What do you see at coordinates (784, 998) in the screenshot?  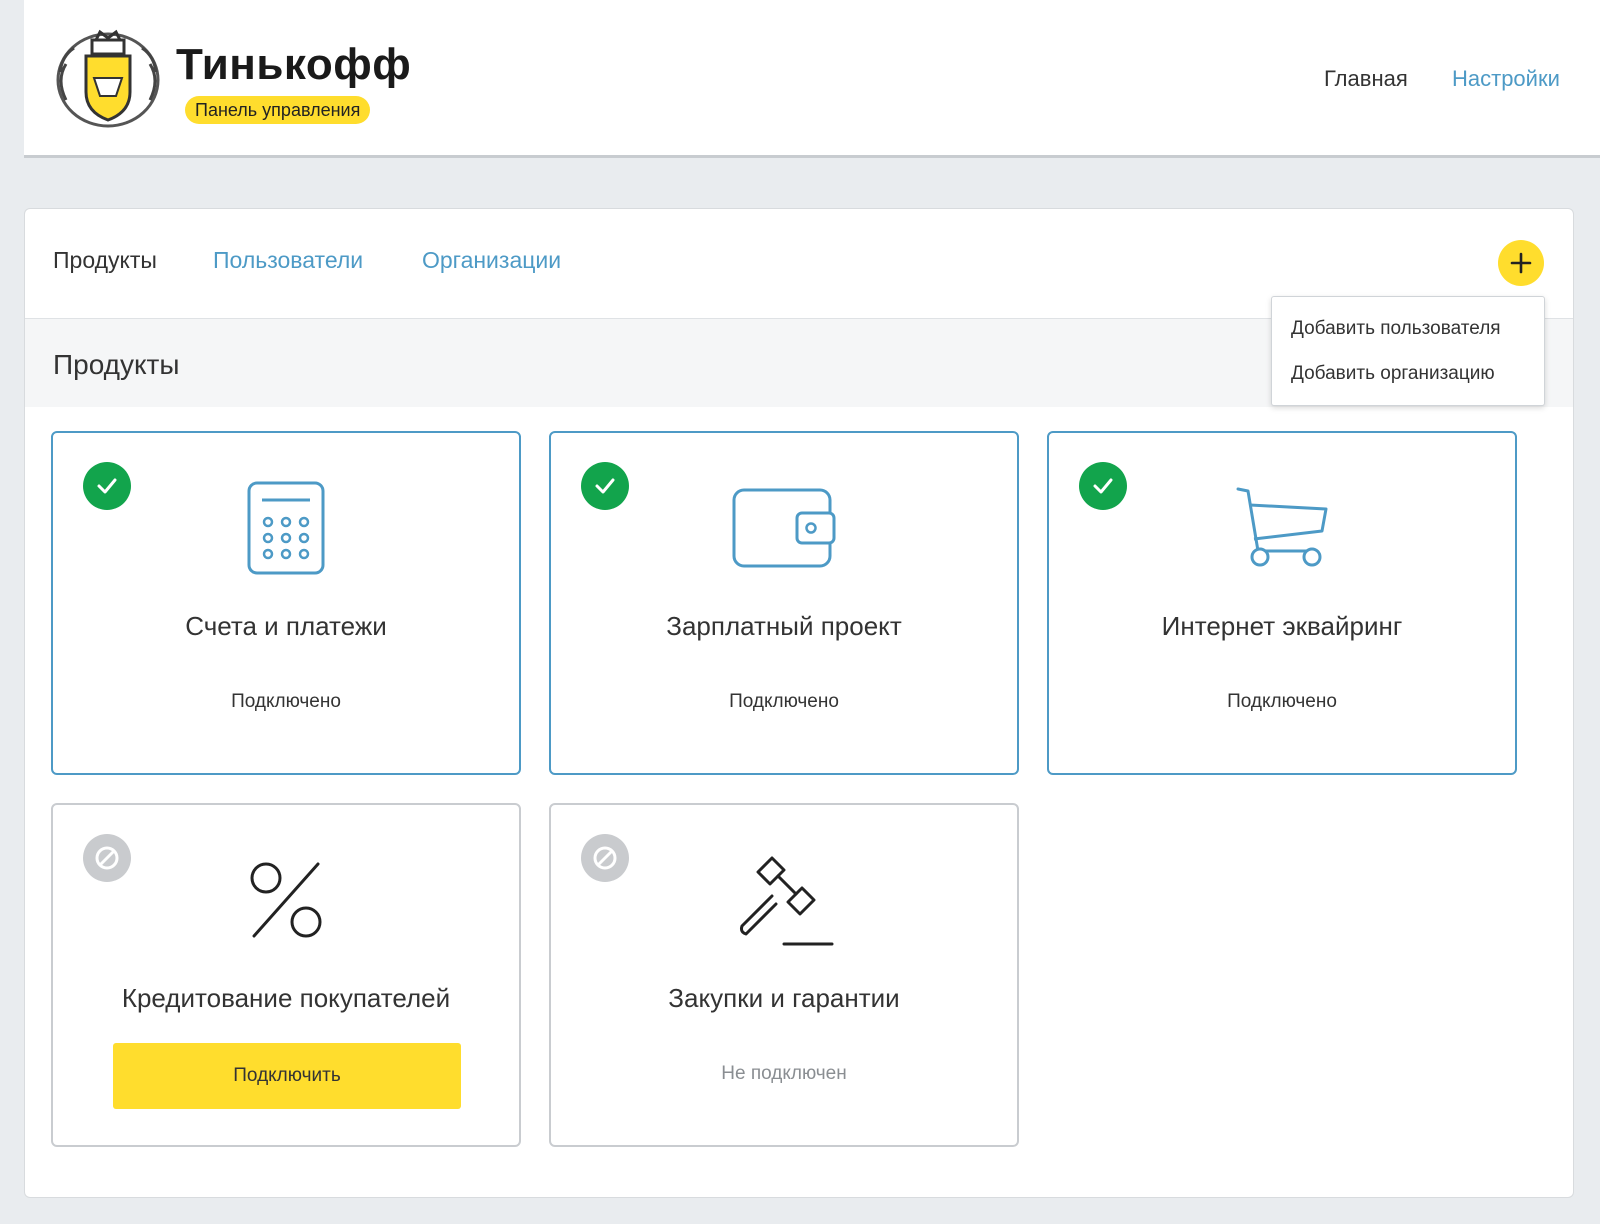 I see `product-title: Закупки и гарантии` at bounding box center [784, 998].